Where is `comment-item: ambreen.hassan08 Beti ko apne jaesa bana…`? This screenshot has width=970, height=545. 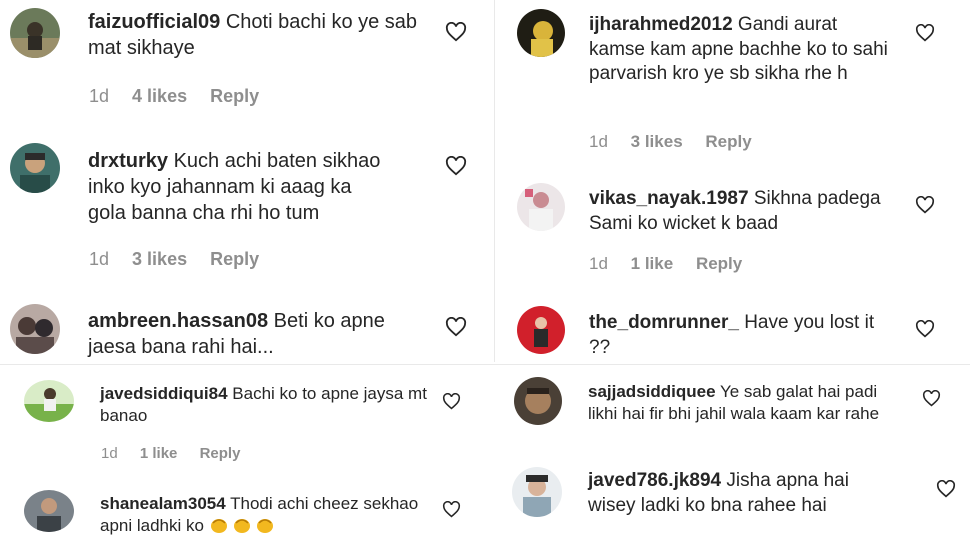 comment-item: ambreen.hassan08 Beti ko apne jaesa bana… is located at coordinates (246, 328).